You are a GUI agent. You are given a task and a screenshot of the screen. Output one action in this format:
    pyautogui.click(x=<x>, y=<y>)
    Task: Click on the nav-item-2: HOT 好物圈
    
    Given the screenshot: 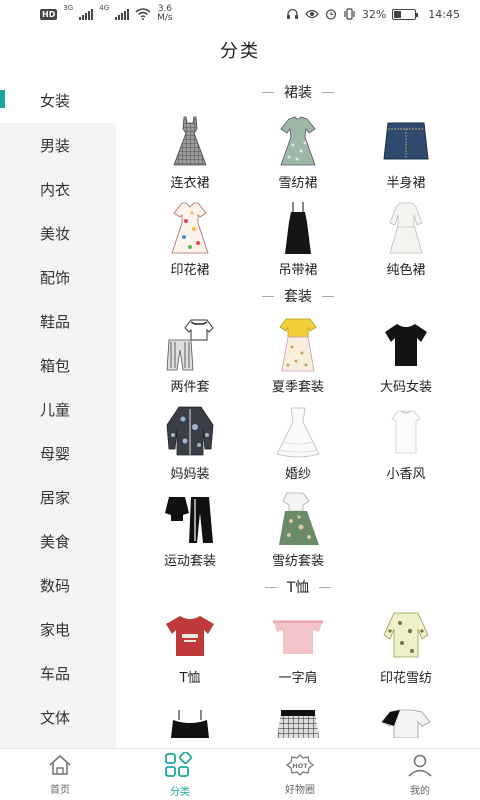 What is the action you would take?
    pyautogui.click(x=300, y=774)
    